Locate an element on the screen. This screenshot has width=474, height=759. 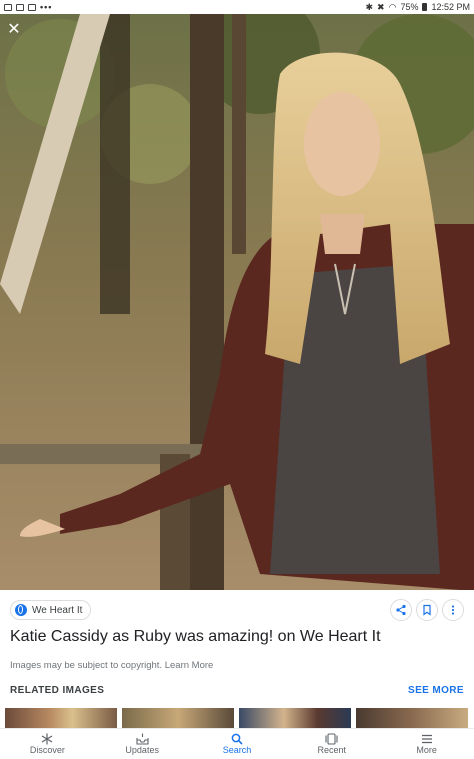
wifi-icon: ◠ is located at coordinates (392, 6).